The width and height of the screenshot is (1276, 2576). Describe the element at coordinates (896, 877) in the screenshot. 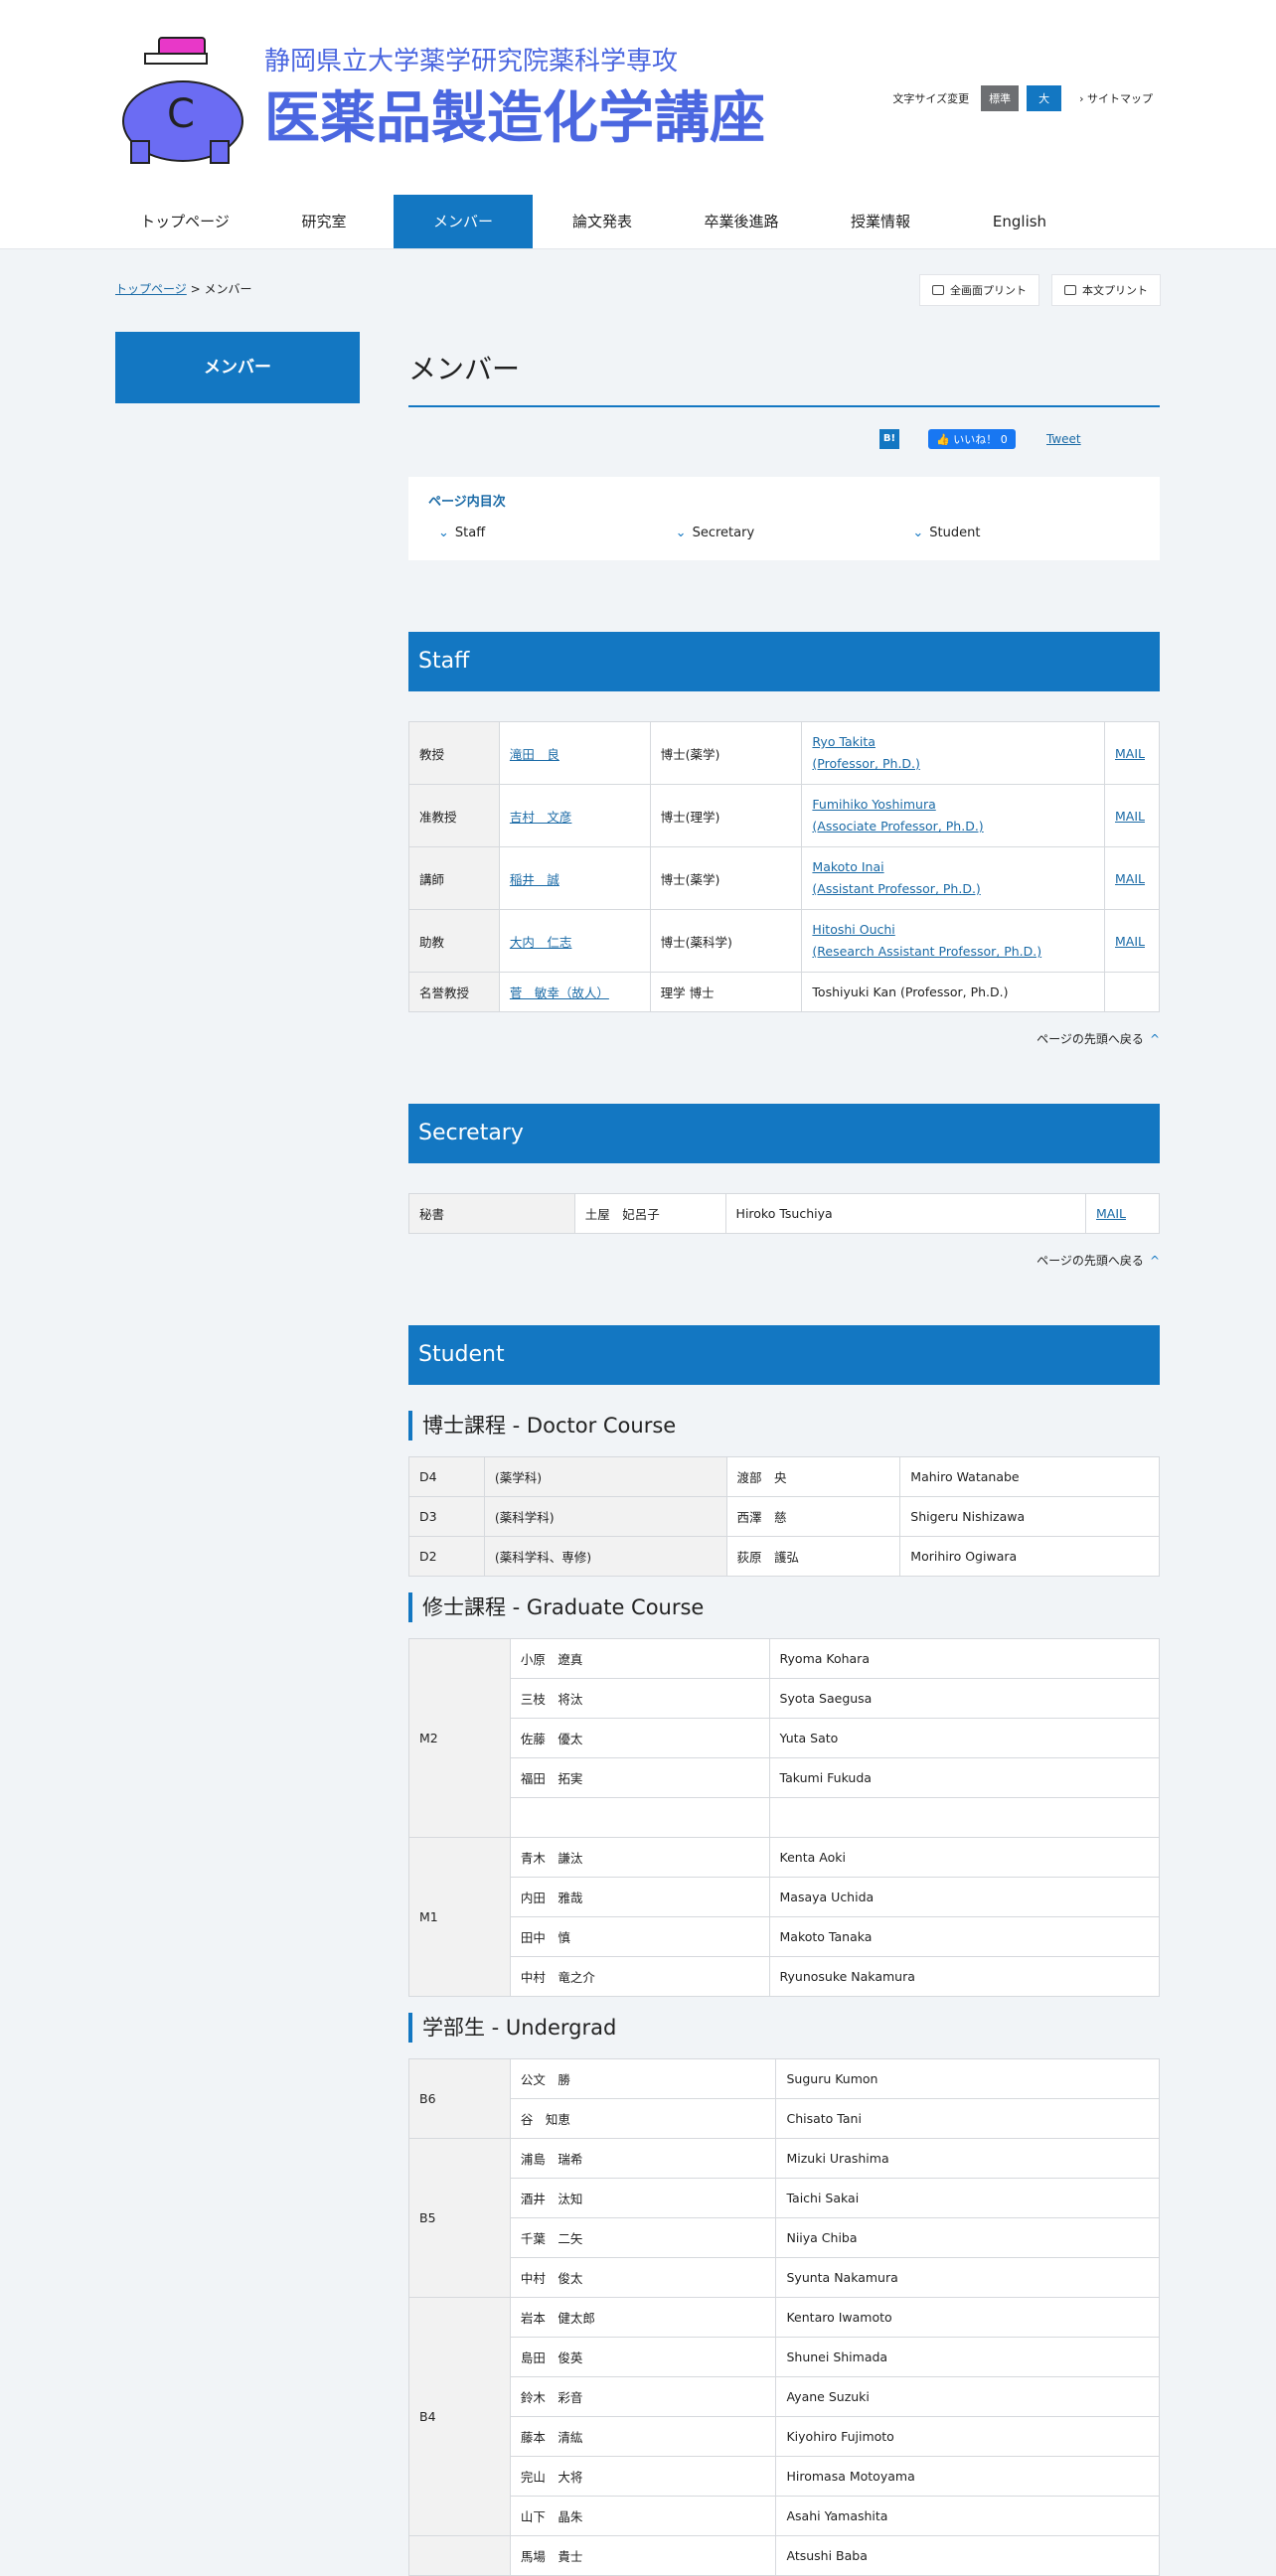

I see `staff-en-link: Makoto Inai (Assistant Professor, Ph.D.)` at that location.